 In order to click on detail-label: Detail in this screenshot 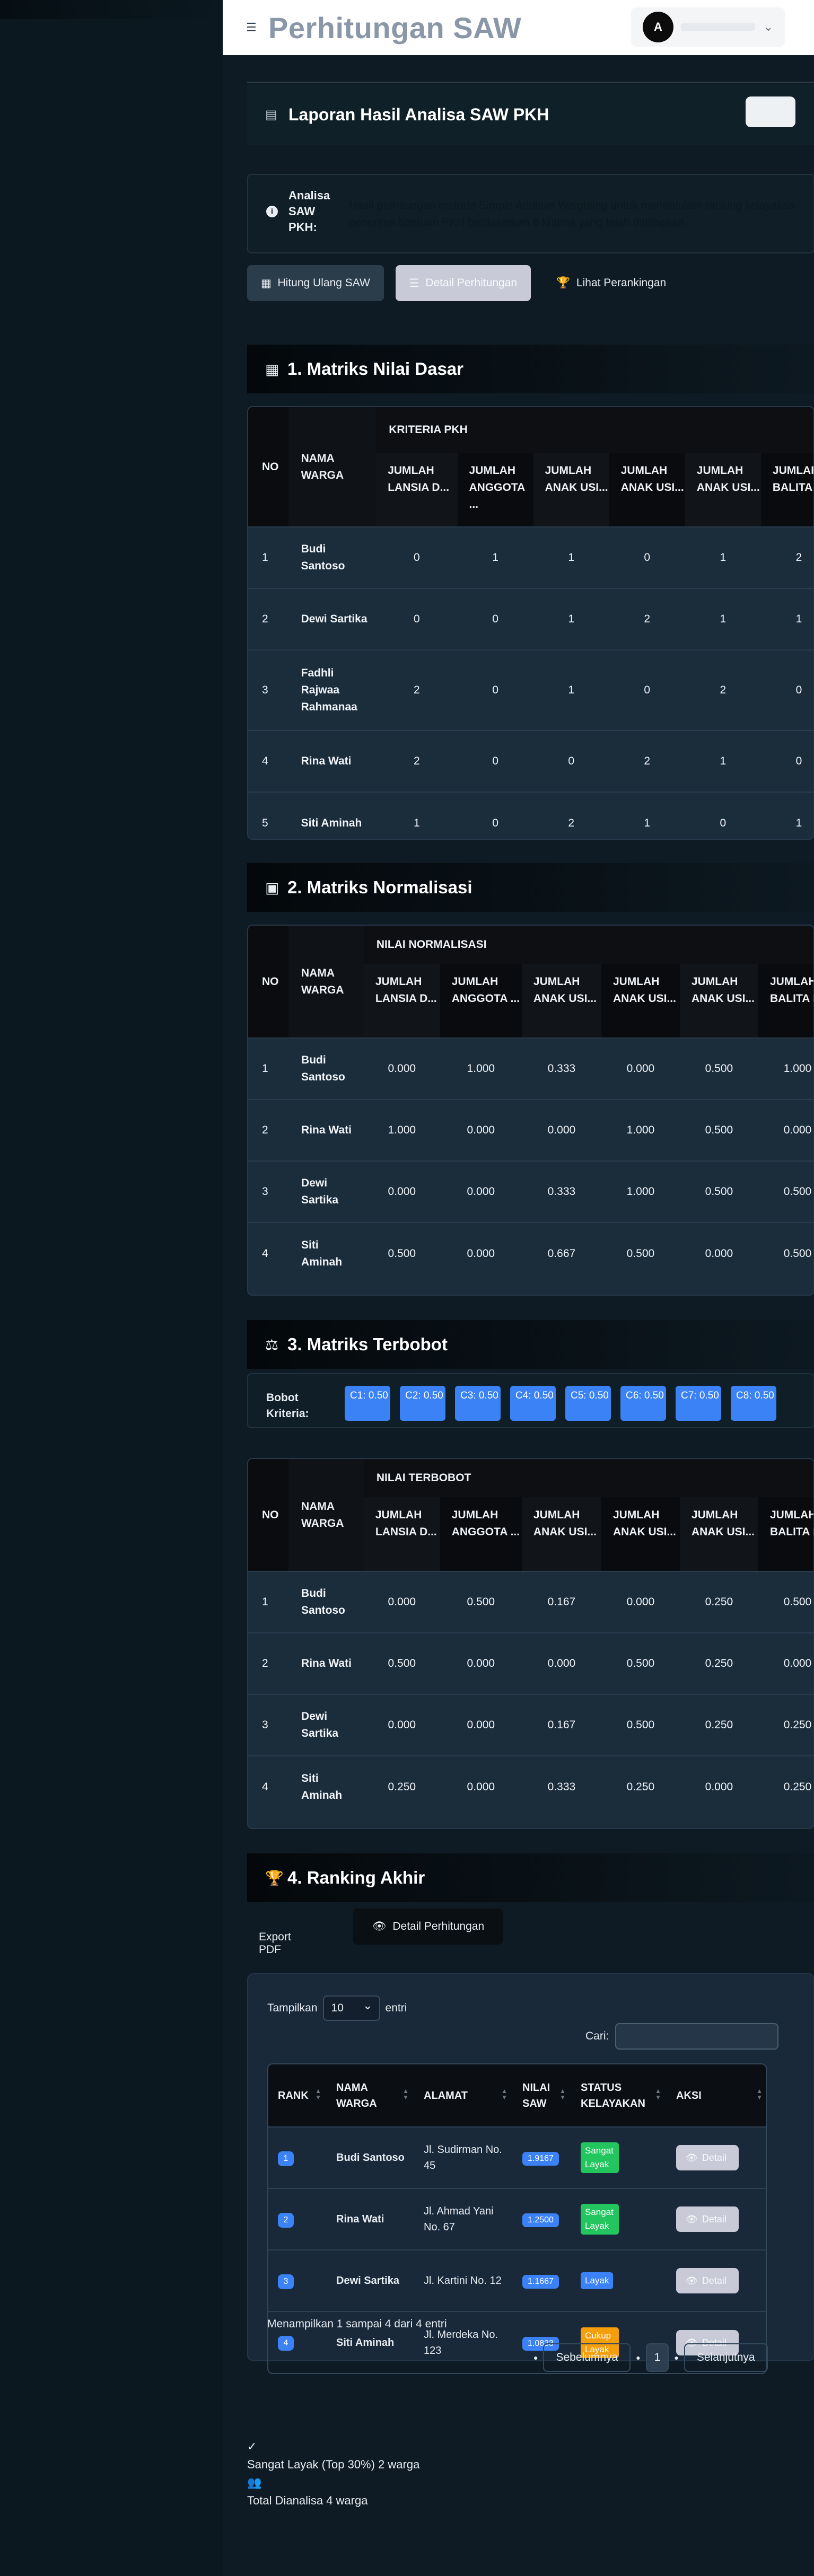, I will do `click(714, 2219)`.